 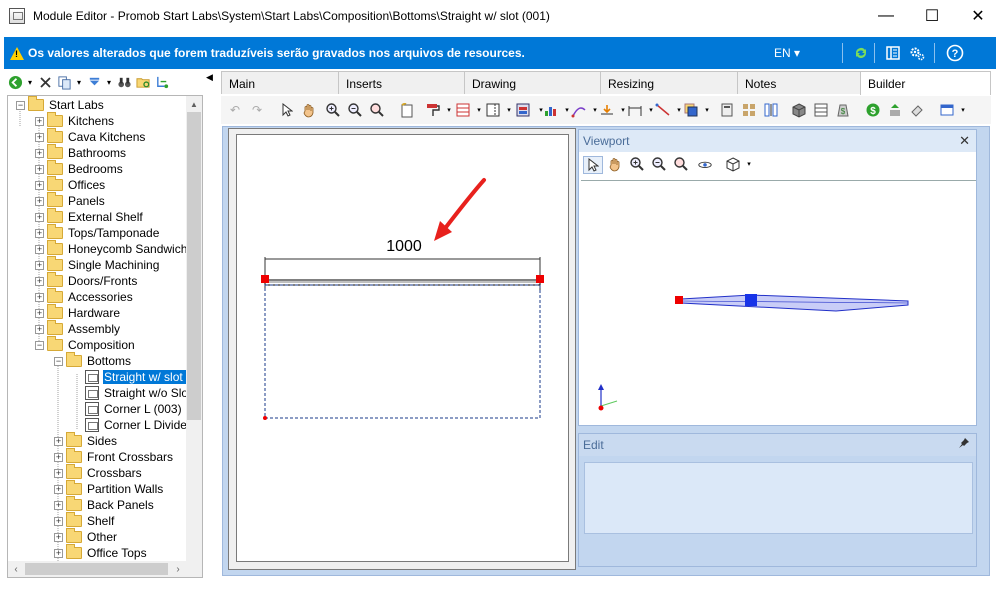 I want to click on tree-item: + Assembly, so click(x=78, y=328).